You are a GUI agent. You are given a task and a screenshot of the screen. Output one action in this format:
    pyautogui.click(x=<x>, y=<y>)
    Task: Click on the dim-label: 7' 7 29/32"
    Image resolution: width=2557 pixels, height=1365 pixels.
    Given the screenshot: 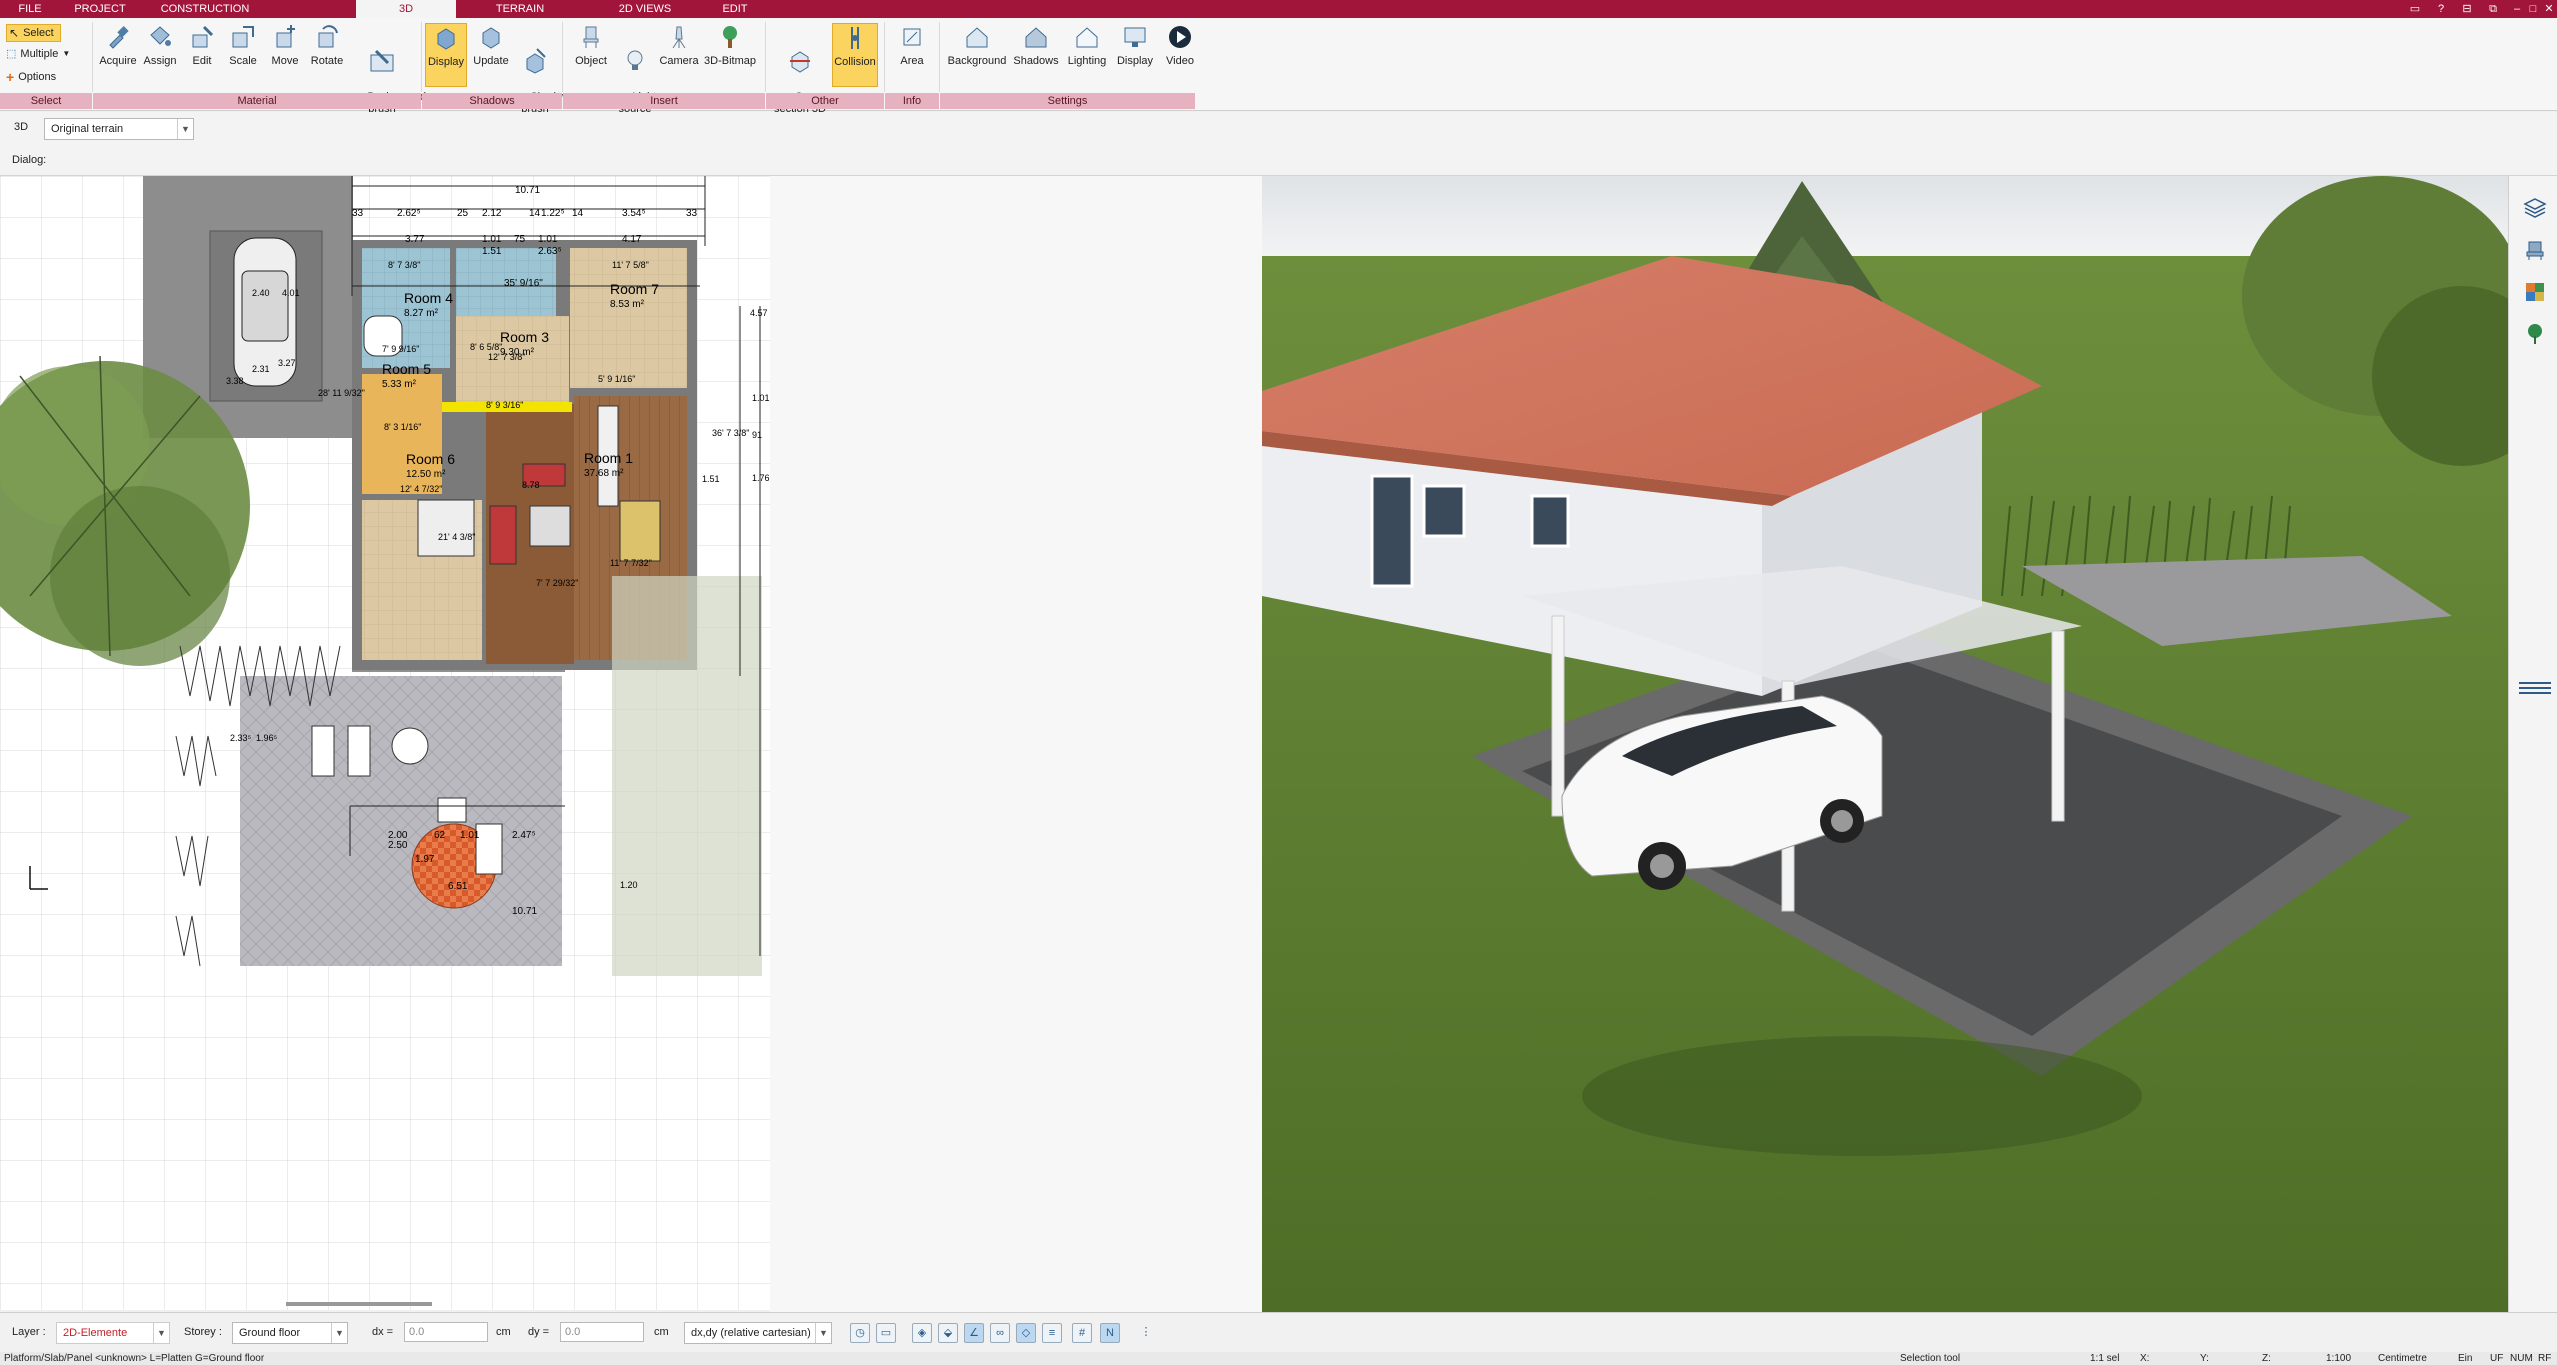 What is the action you would take?
    pyautogui.click(x=557, y=583)
    